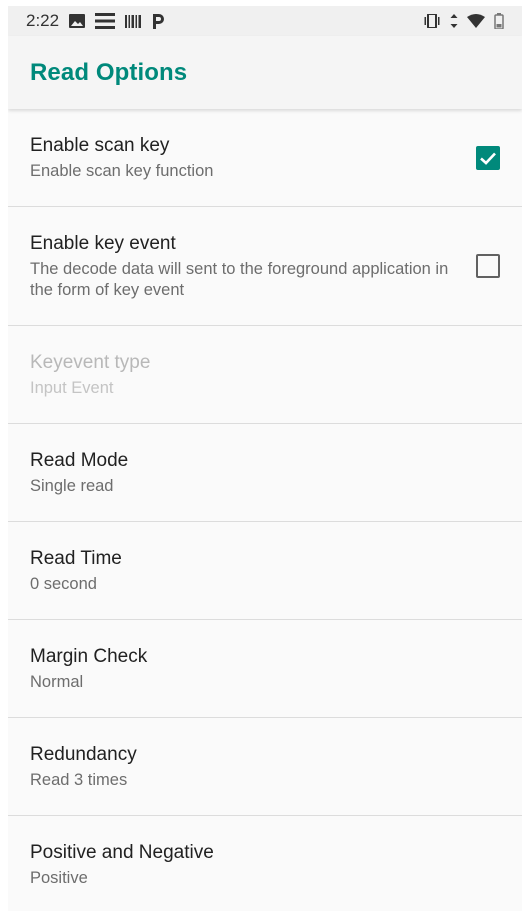  I want to click on pref-read-mode: Read Mode Single read, so click(265, 472).